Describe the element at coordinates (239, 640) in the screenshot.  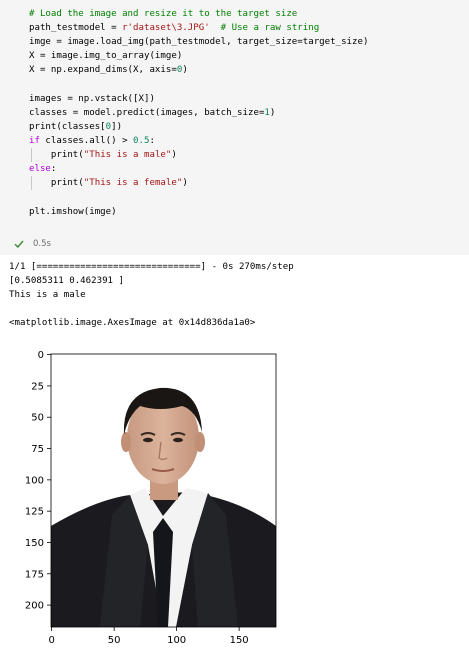
I see `x-tick-label: 150` at that location.